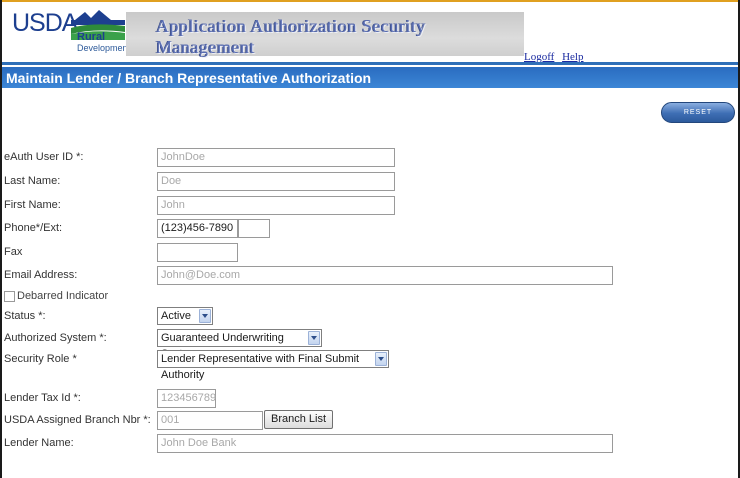  Describe the element at coordinates (370, 1) in the screenshot. I see `top-border` at that location.